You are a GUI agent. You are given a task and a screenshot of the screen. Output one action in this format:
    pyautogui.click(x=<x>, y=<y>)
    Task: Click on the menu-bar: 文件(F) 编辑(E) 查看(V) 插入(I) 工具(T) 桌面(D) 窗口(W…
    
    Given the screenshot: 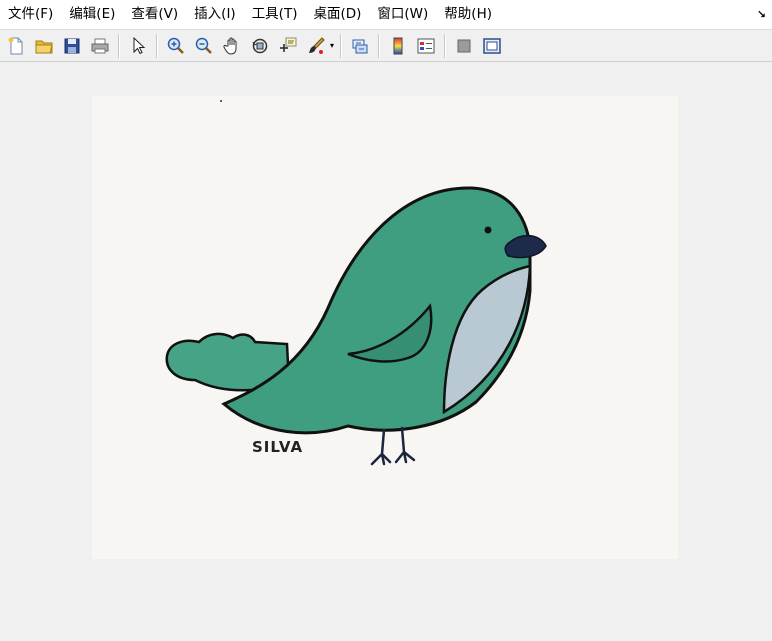 What is the action you would take?
    pyautogui.click(x=386, y=15)
    